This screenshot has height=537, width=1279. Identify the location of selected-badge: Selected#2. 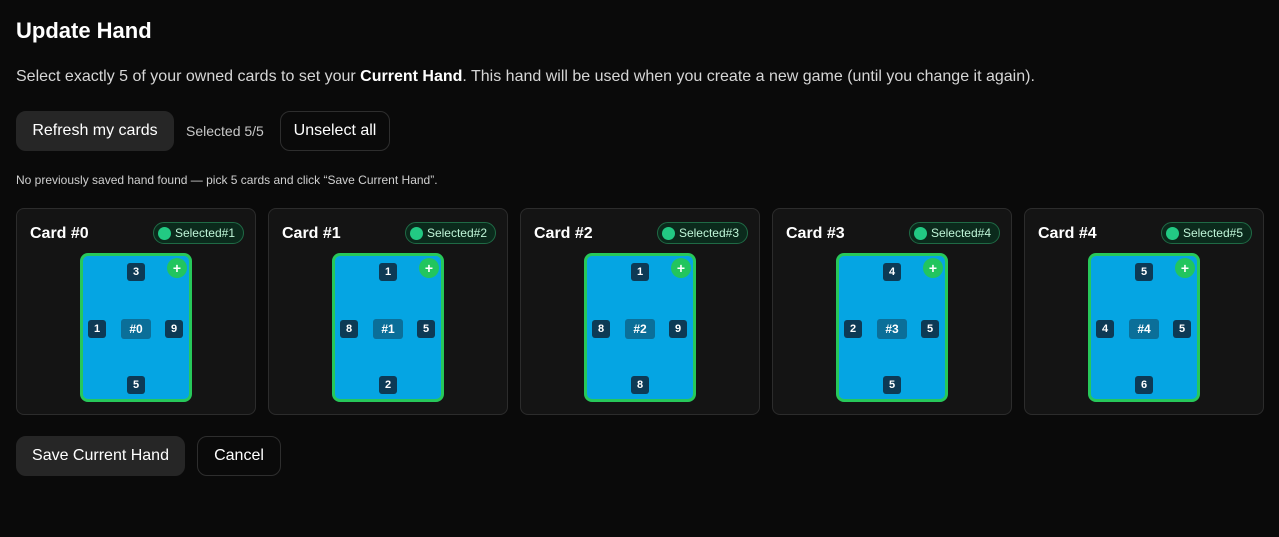
(450, 233).